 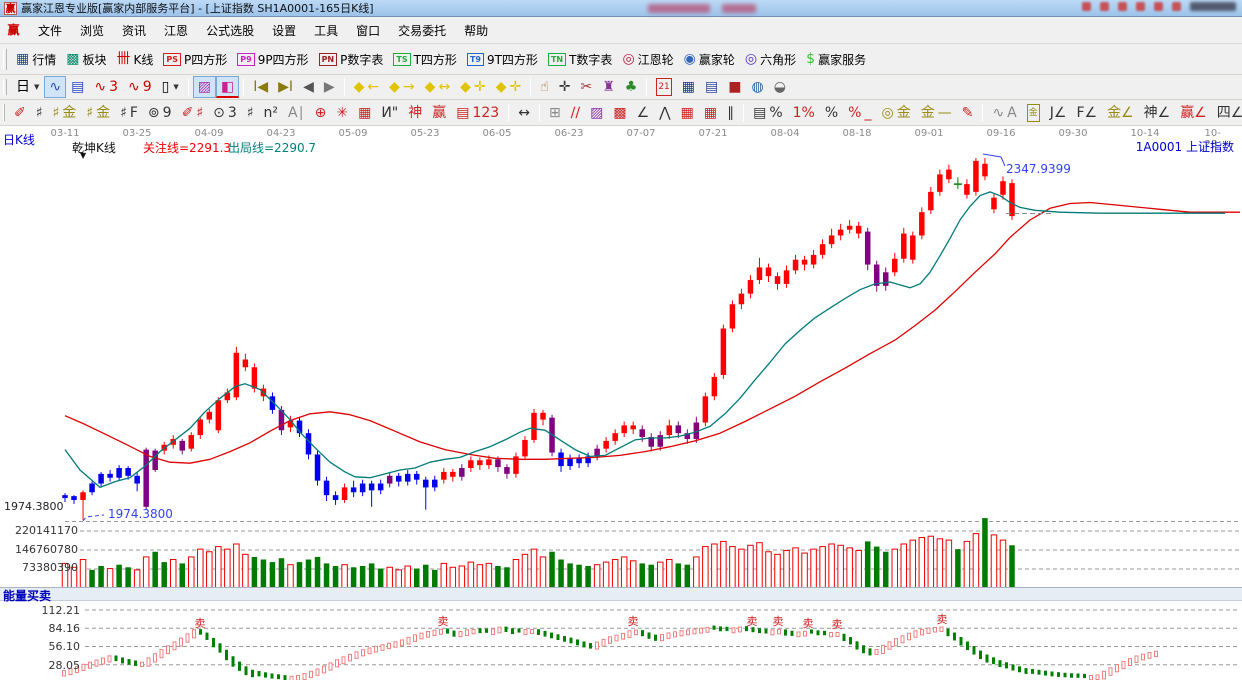 I want to click on toolbar-button: ◒, so click(x=780, y=87).